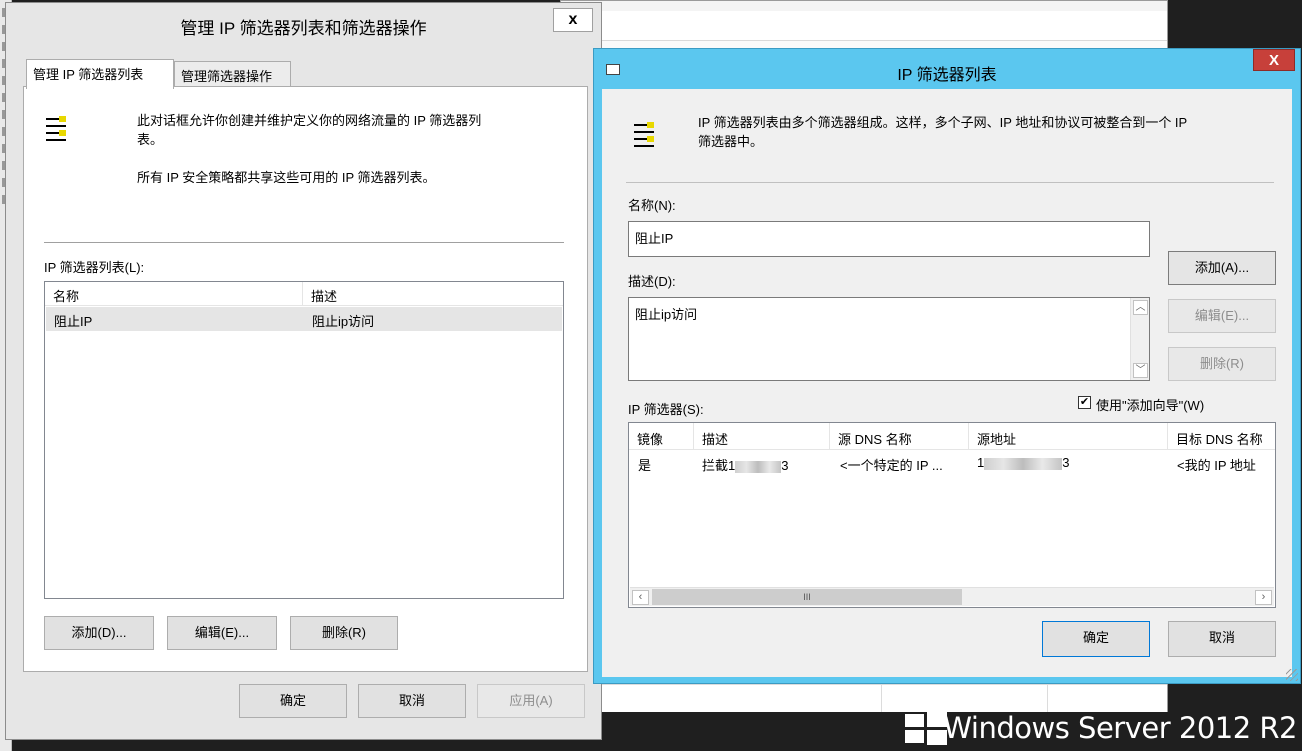 Image resolution: width=1302 pixels, height=751 pixels. Describe the element at coordinates (981, 462) in the screenshot. I see `row-source-address-prefix: 1` at that location.